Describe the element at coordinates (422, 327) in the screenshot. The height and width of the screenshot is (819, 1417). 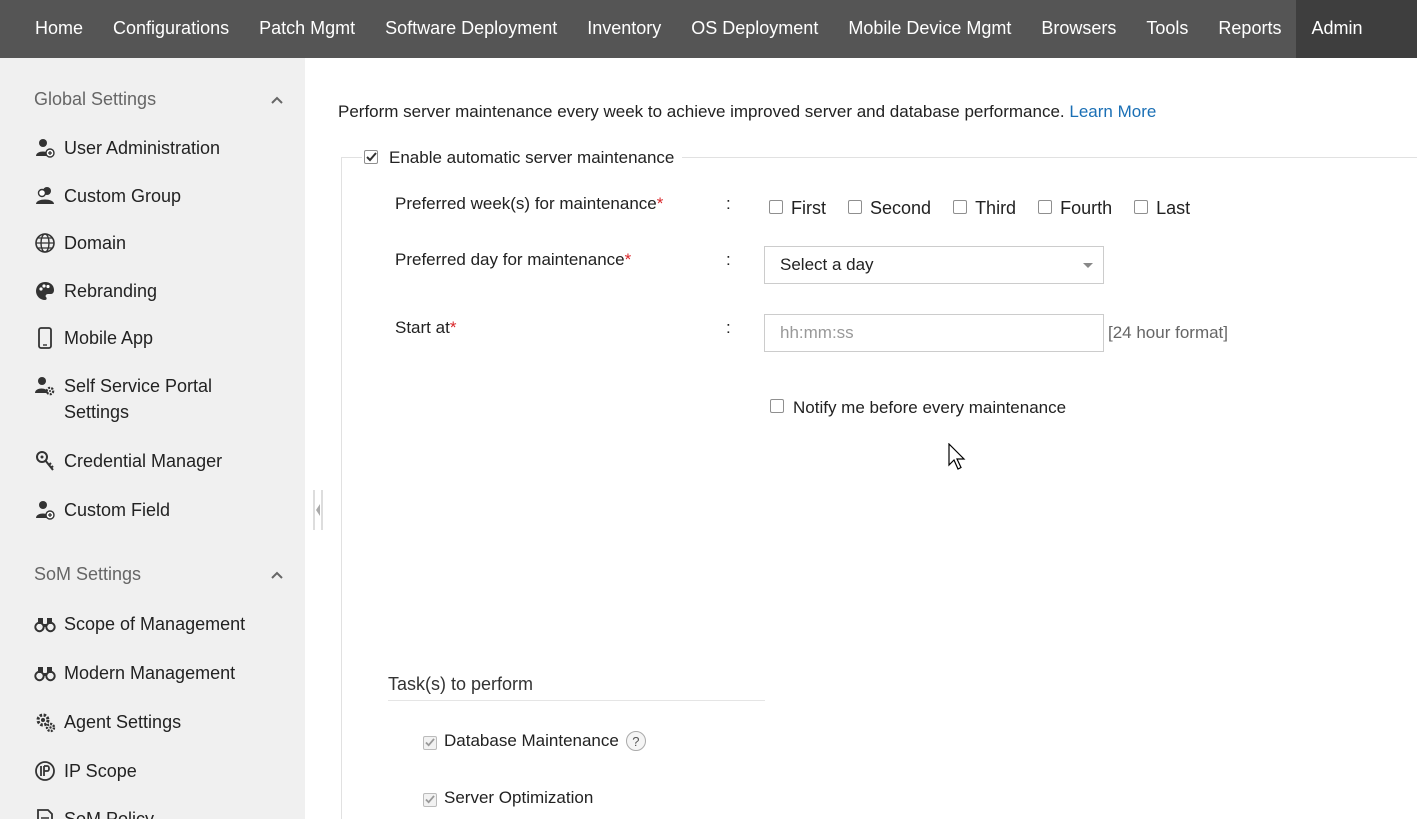
I see `start-label-text: Start at` at that location.